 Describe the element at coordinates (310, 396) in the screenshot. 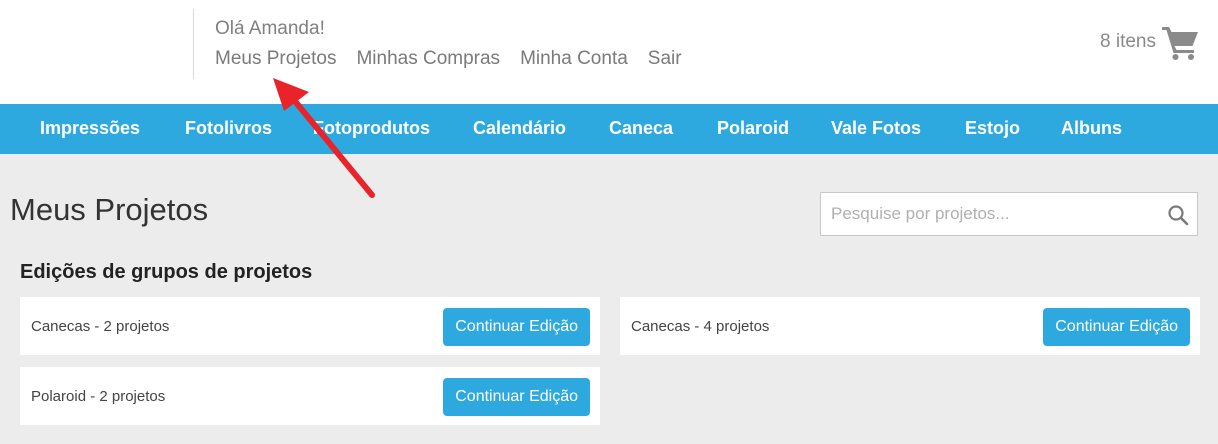

I see `project-group-card: Polaroid - 2 projetos Continuar Edição` at that location.